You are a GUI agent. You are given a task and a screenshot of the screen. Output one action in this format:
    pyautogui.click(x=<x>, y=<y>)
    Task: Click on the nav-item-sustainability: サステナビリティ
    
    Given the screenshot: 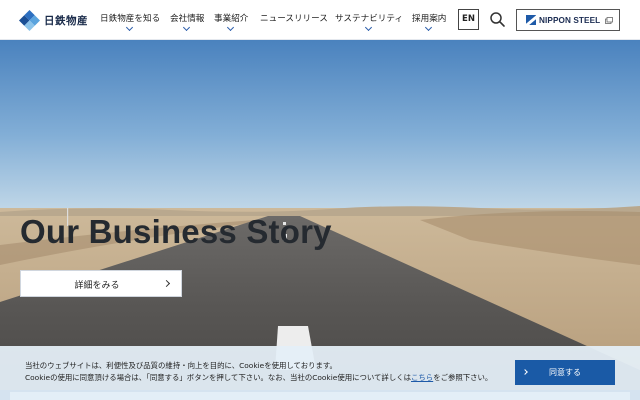 What is the action you would take?
    pyautogui.click(x=369, y=24)
    